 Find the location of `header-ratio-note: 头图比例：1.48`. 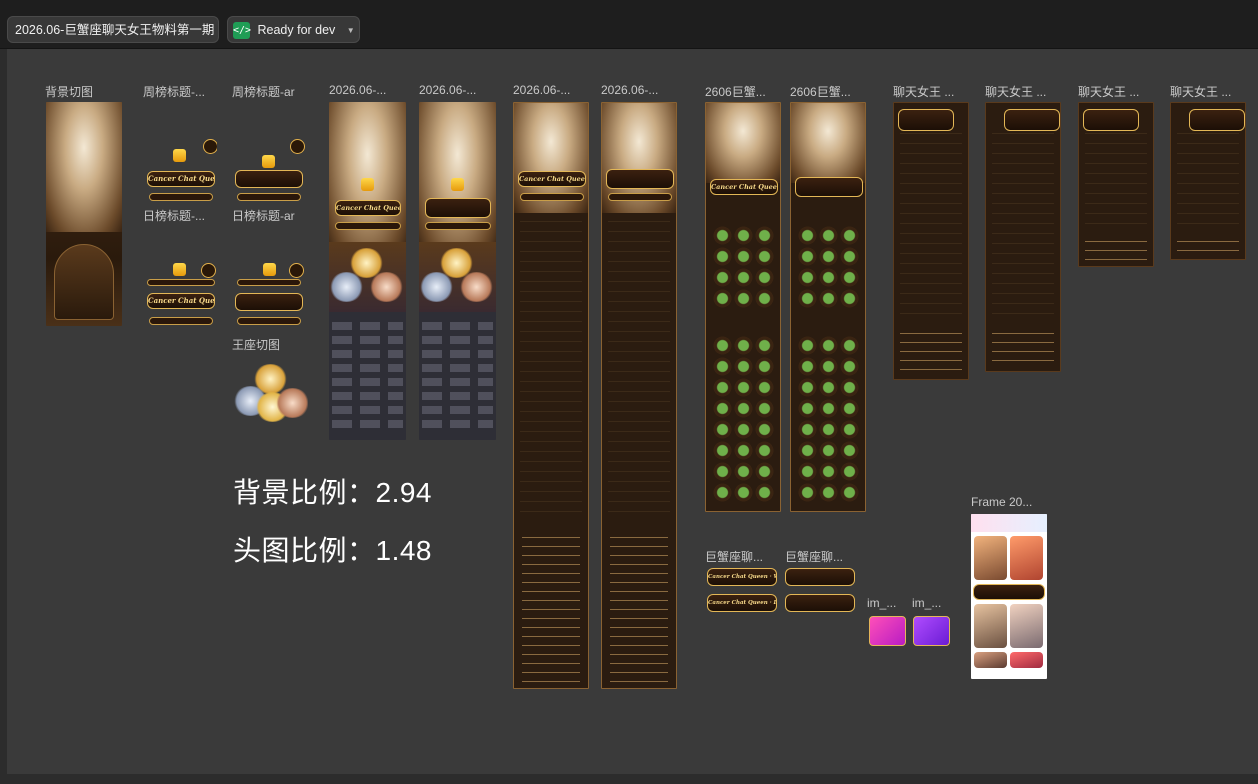

header-ratio-note: 头图比例：1.48 is located at coordinates (332, 549).